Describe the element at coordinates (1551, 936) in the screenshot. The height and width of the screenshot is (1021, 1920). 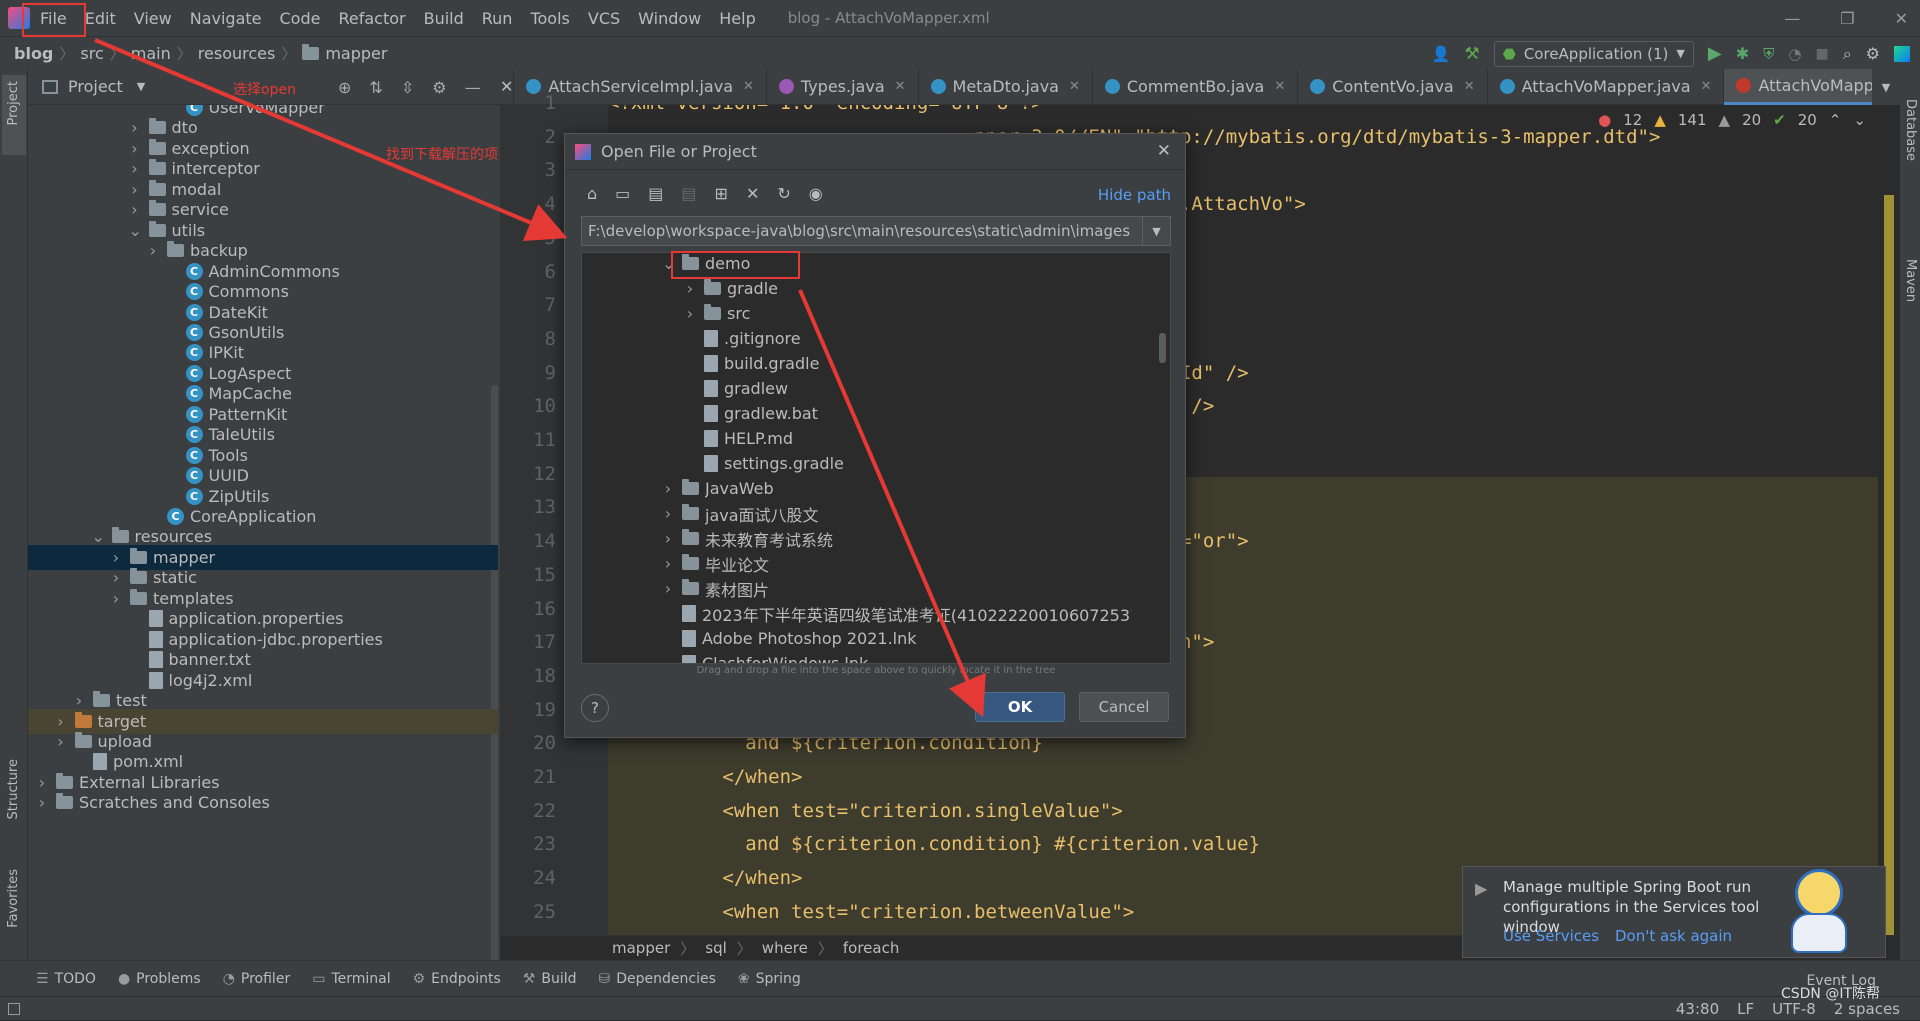
I see `use-services-link: Use Services` at that location.